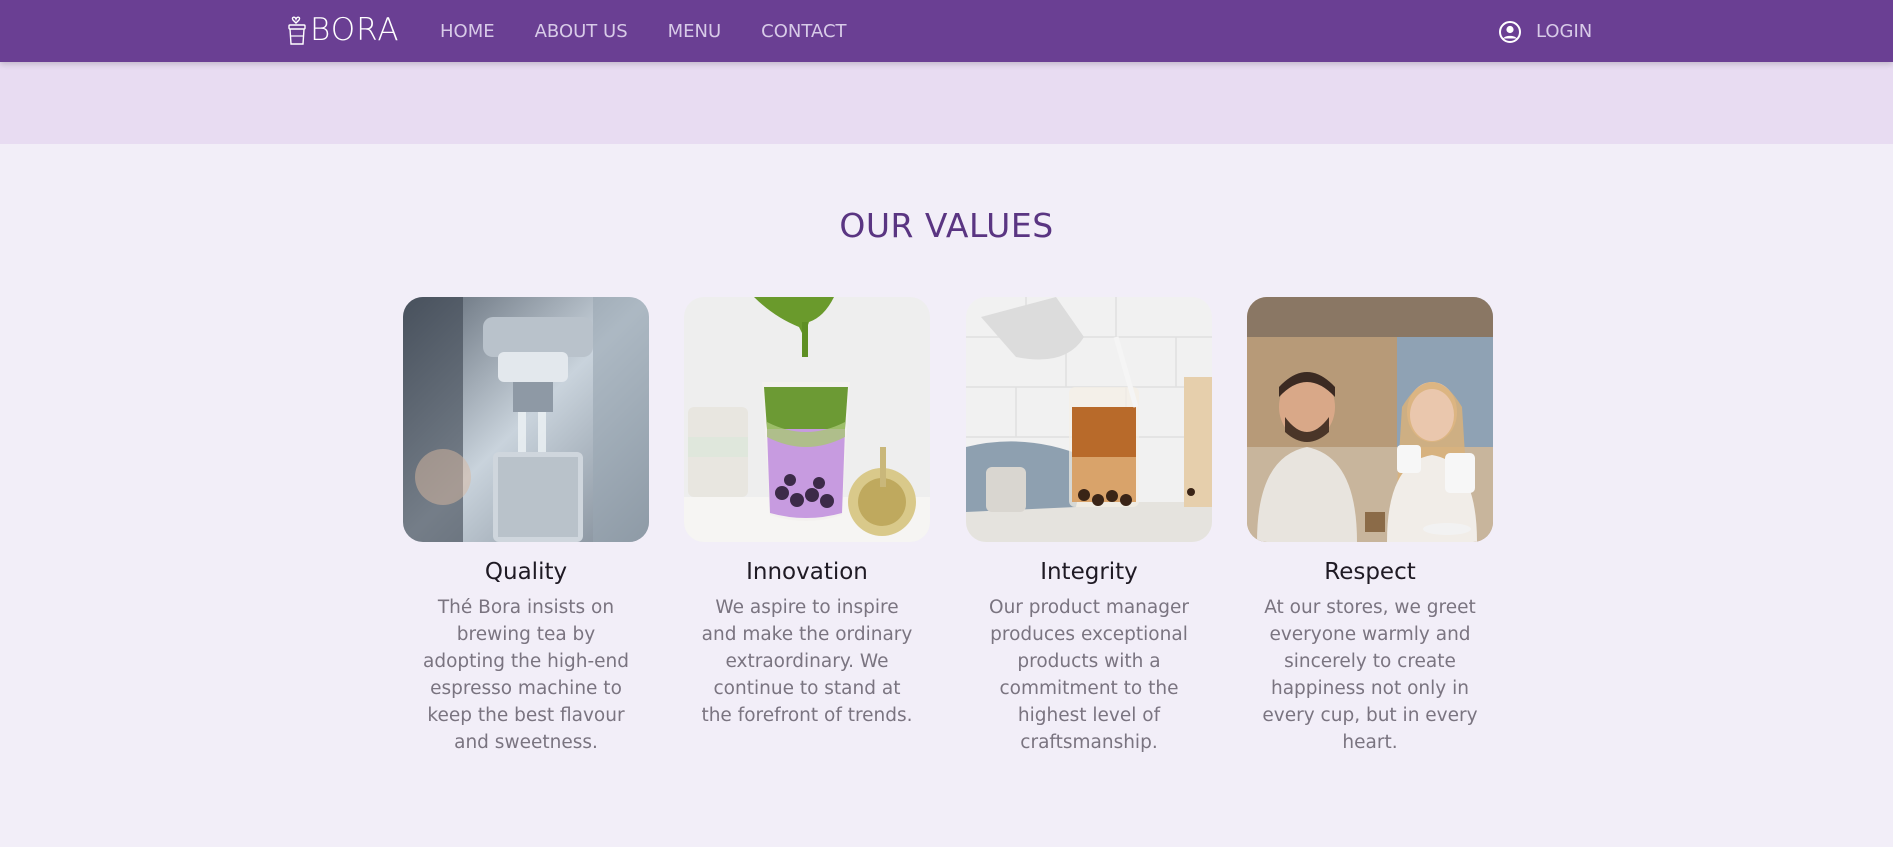 The height and width of the screenshot is (847, 1893). What do you see at coordinates (581, 32) in the screenshot?
I see `nav-about-link: ABOUT US` at bounding box center [581, 32].